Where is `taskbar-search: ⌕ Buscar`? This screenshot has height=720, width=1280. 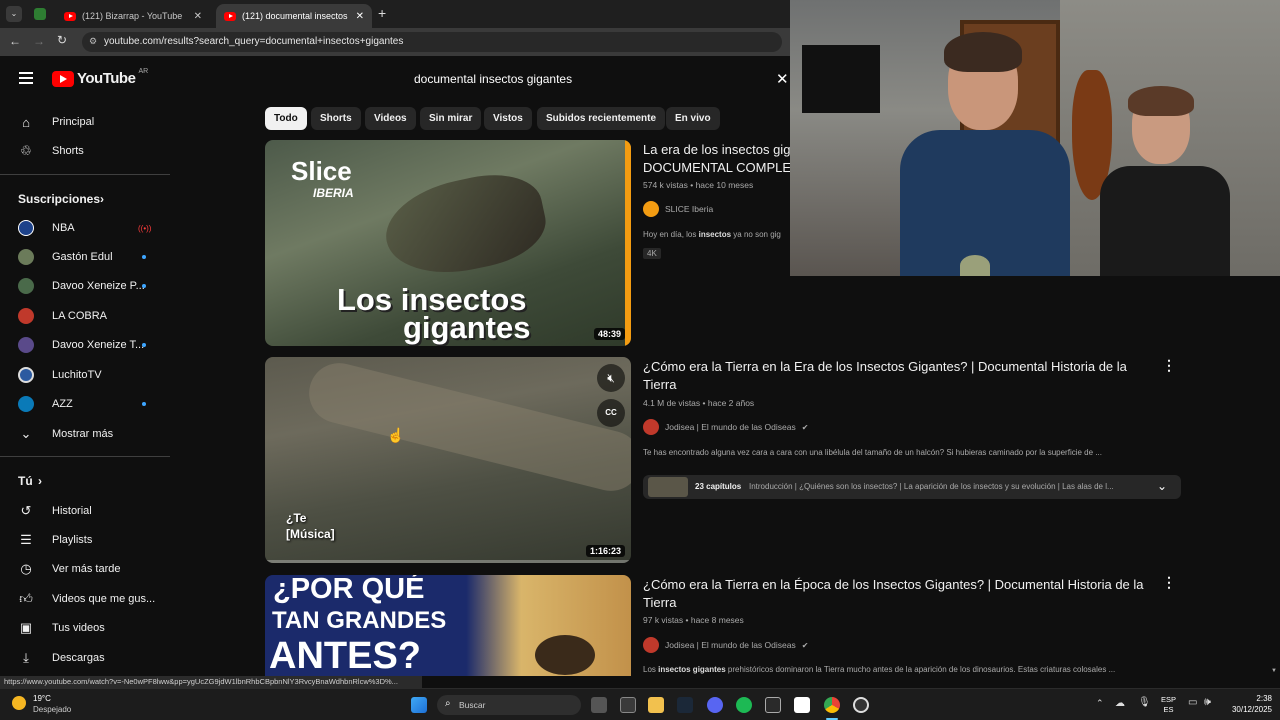 taskbar-search: ⌕ Buscar is located at coordinates (509, 705).